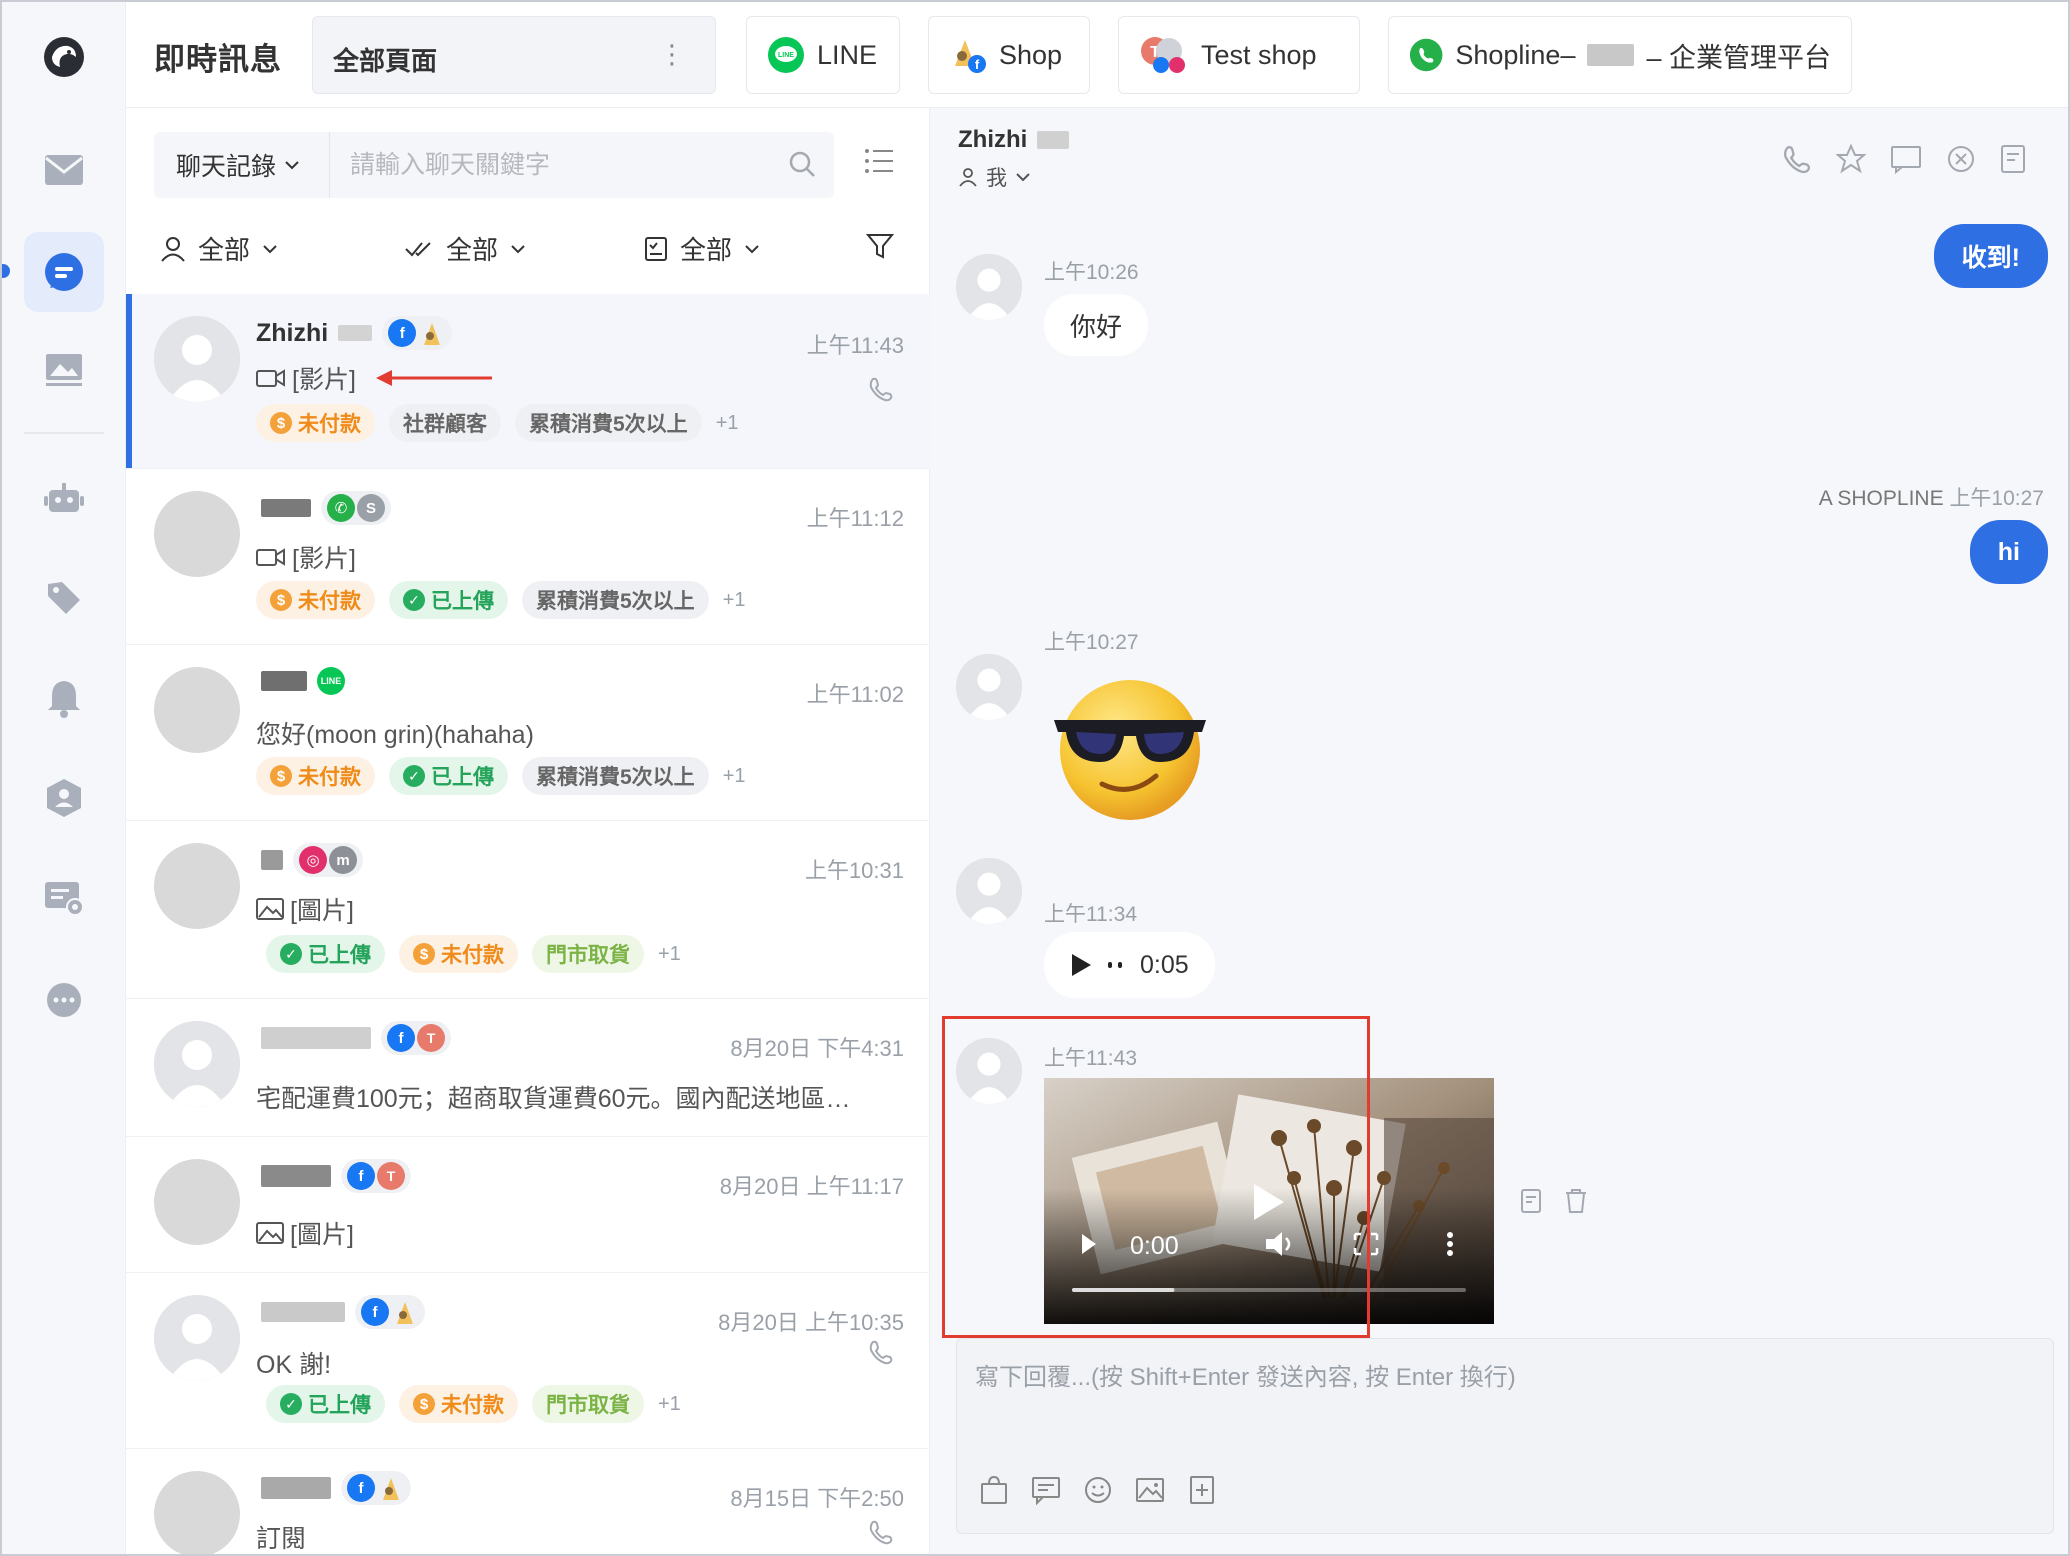  What do you see at coordinates (294, 1365) in the screenshot?
I see `preview-text: OK 謝!` at bounding box center [294, 1365].